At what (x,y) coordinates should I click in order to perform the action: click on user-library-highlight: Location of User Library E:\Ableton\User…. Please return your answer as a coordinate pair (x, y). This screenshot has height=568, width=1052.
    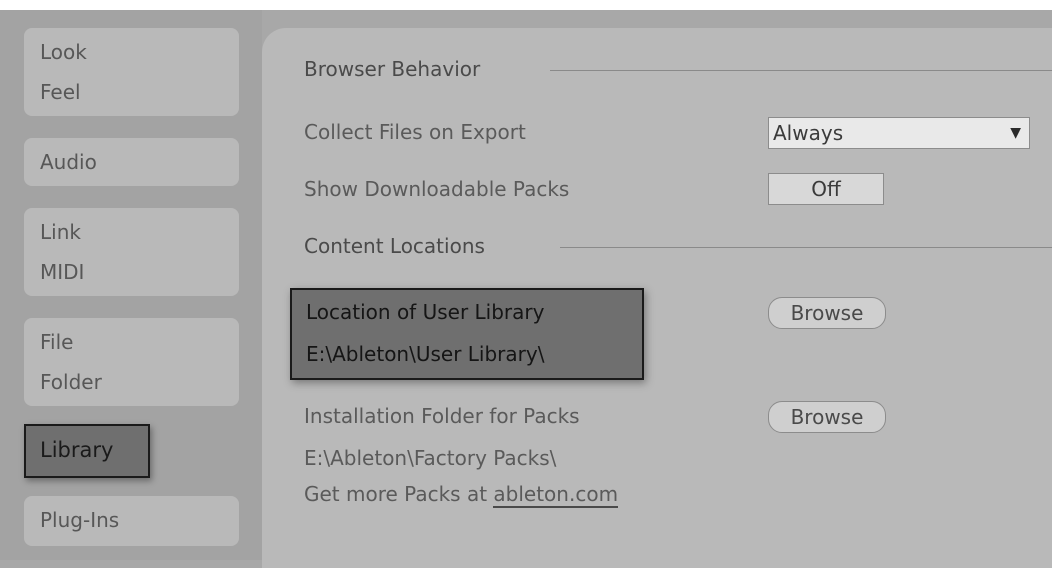
    Looking at the image, I should click on (467, 334).